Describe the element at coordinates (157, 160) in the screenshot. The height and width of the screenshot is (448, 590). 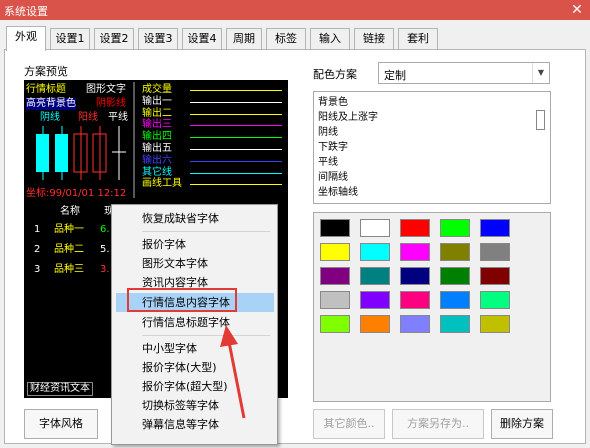
I see `series-label: 输出六` at that location.